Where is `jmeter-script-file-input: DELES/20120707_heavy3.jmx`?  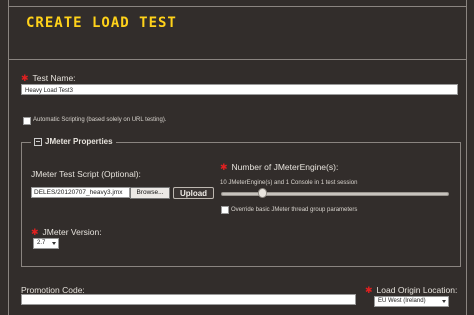
jmeter-script-file-input: DELES/20120707_heavy3.jmx is located at coordinates (80, 192).